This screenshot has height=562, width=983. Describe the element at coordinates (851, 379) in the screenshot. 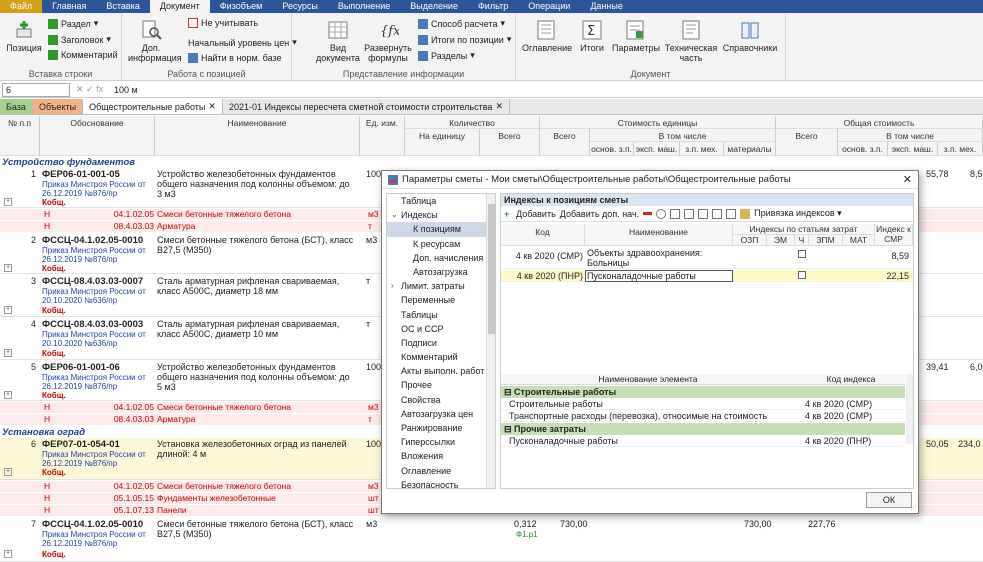

I see `col-index-code: Код индекса` at that location.